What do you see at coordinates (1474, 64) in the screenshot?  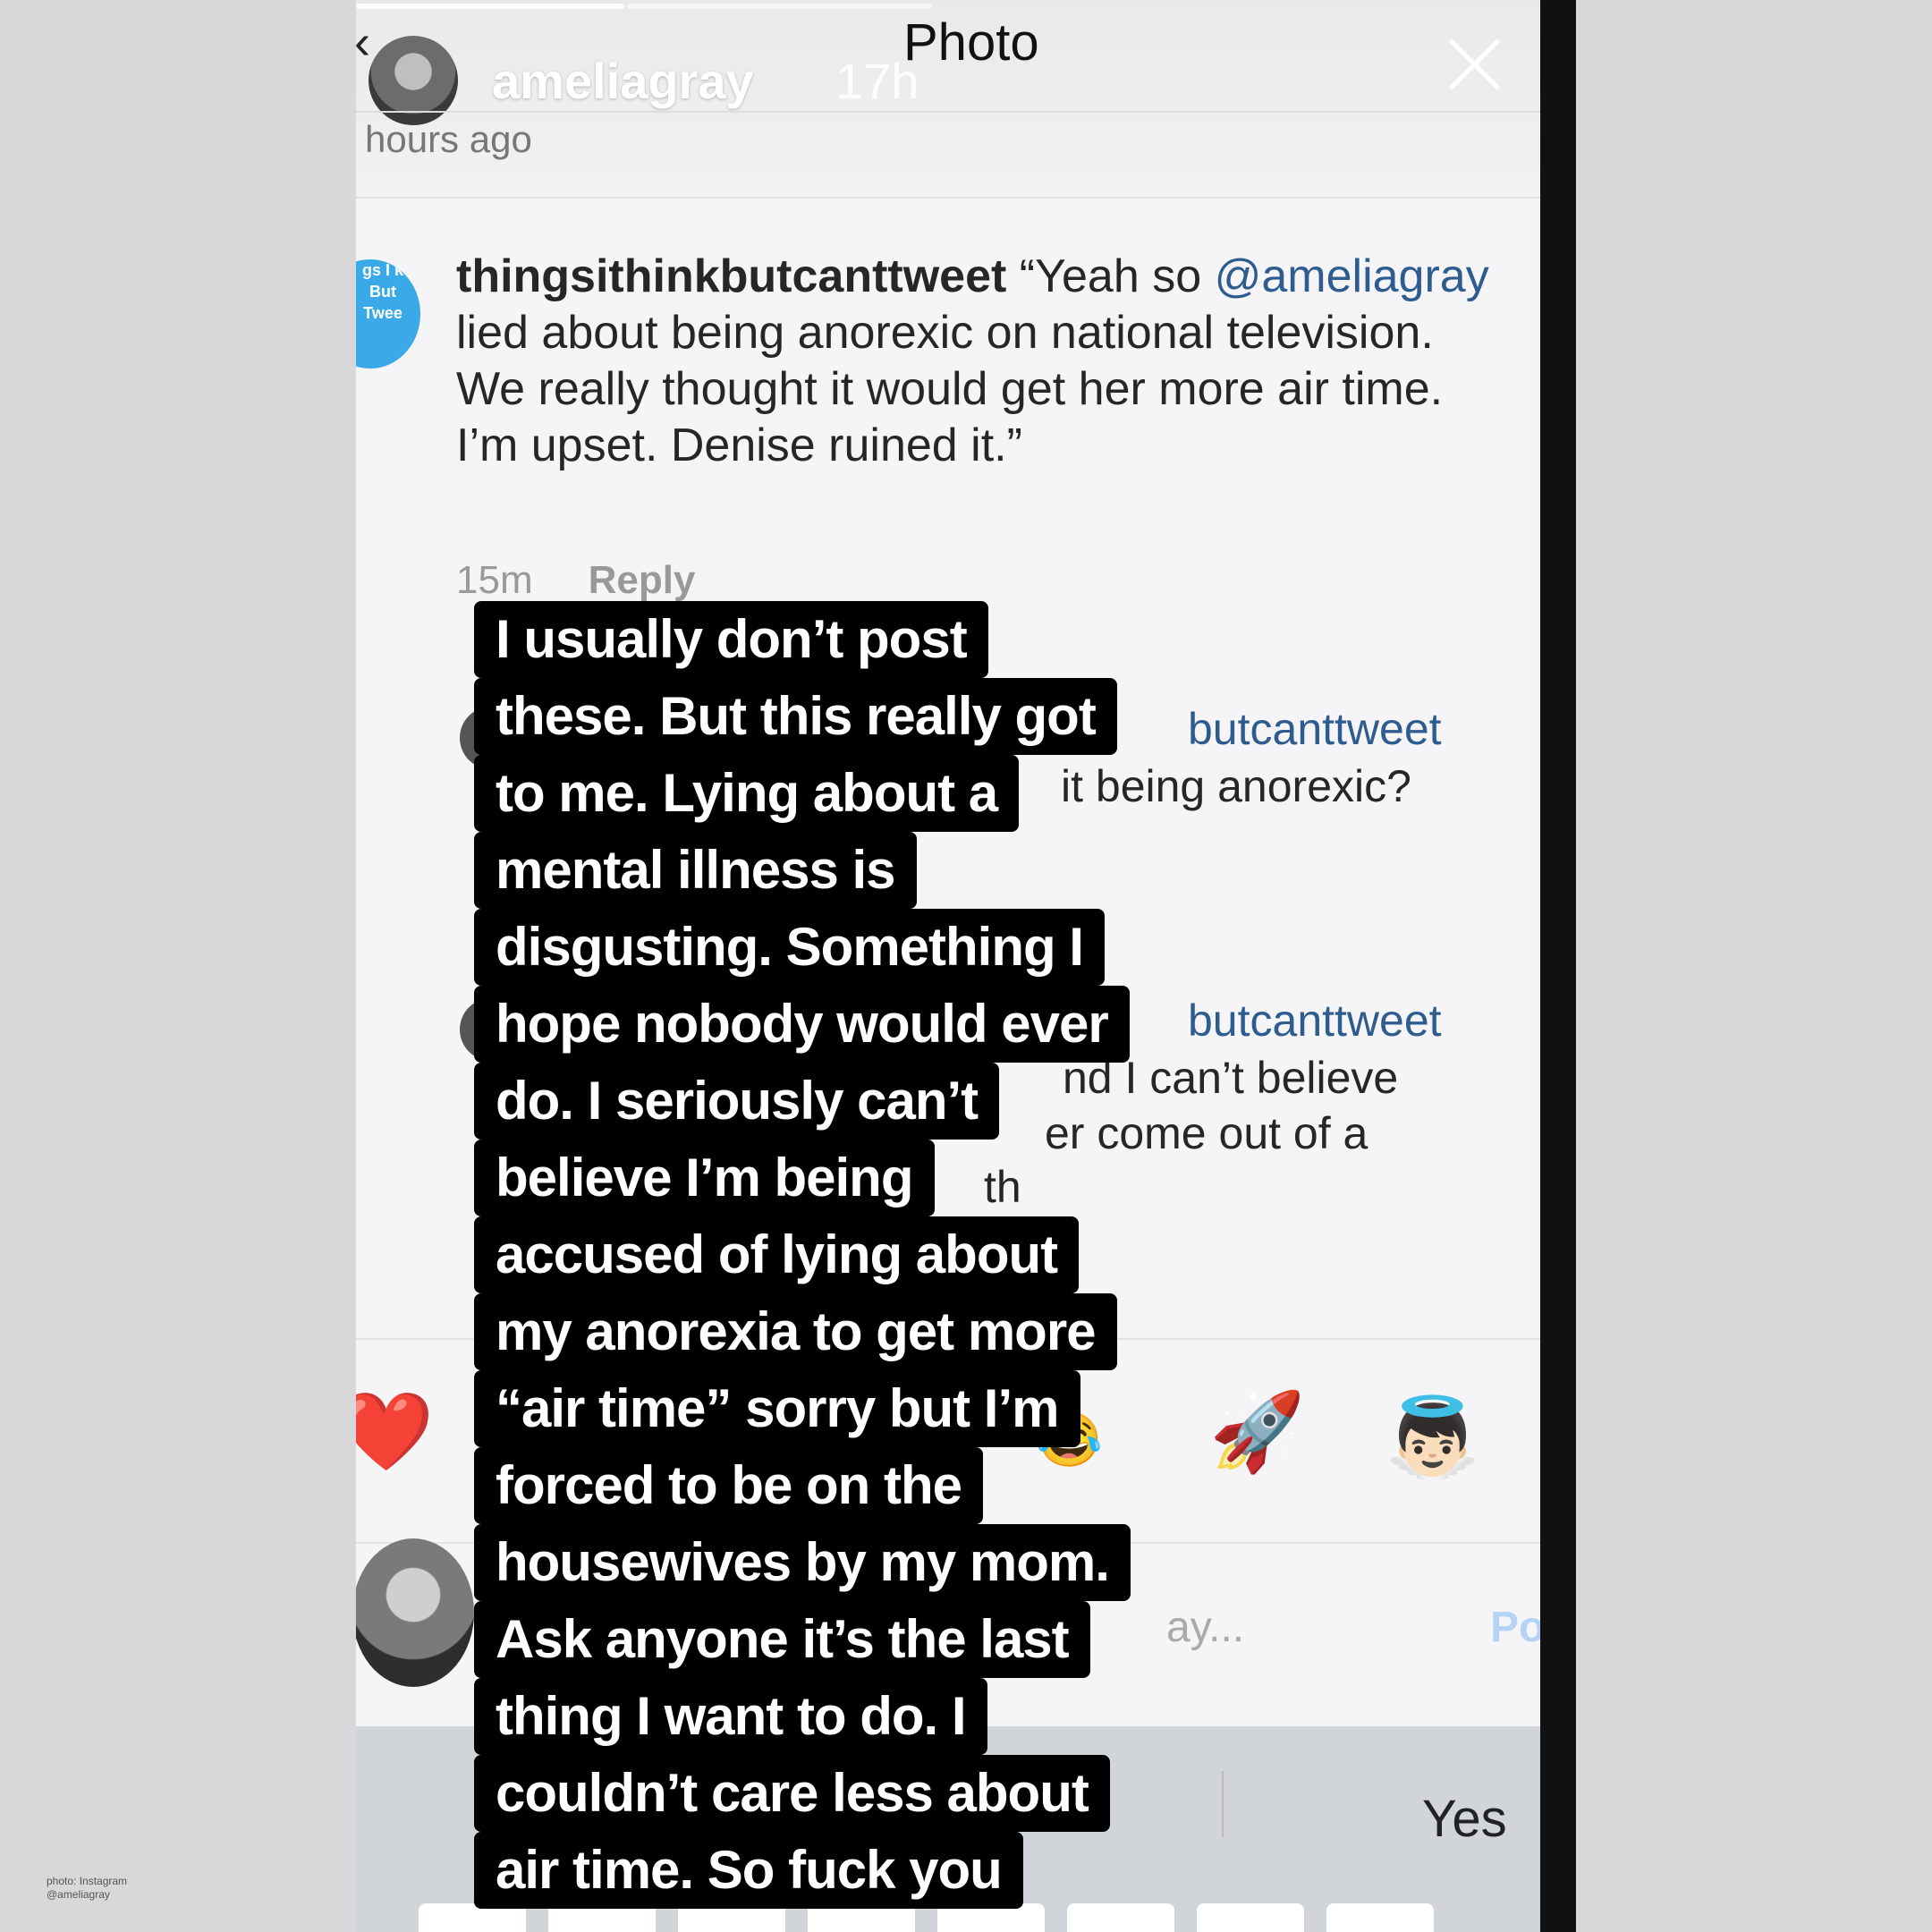 I see `close-icon` at bounding box center [1474, 64].